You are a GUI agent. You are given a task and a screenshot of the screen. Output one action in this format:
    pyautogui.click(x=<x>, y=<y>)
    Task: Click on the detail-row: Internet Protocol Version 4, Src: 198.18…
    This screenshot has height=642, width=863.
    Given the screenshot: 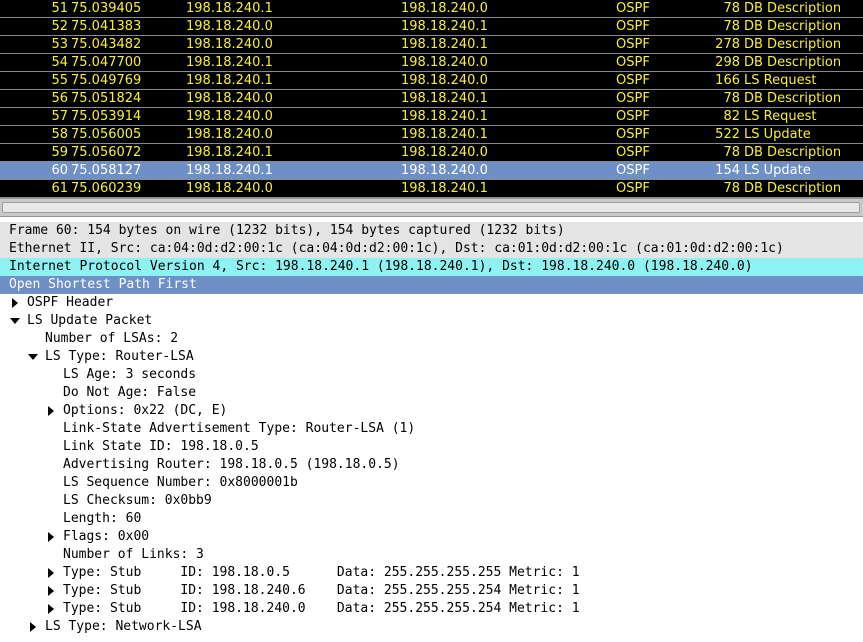 What is the action you would take?
    pyautogui.click(x=431, y=267)
    